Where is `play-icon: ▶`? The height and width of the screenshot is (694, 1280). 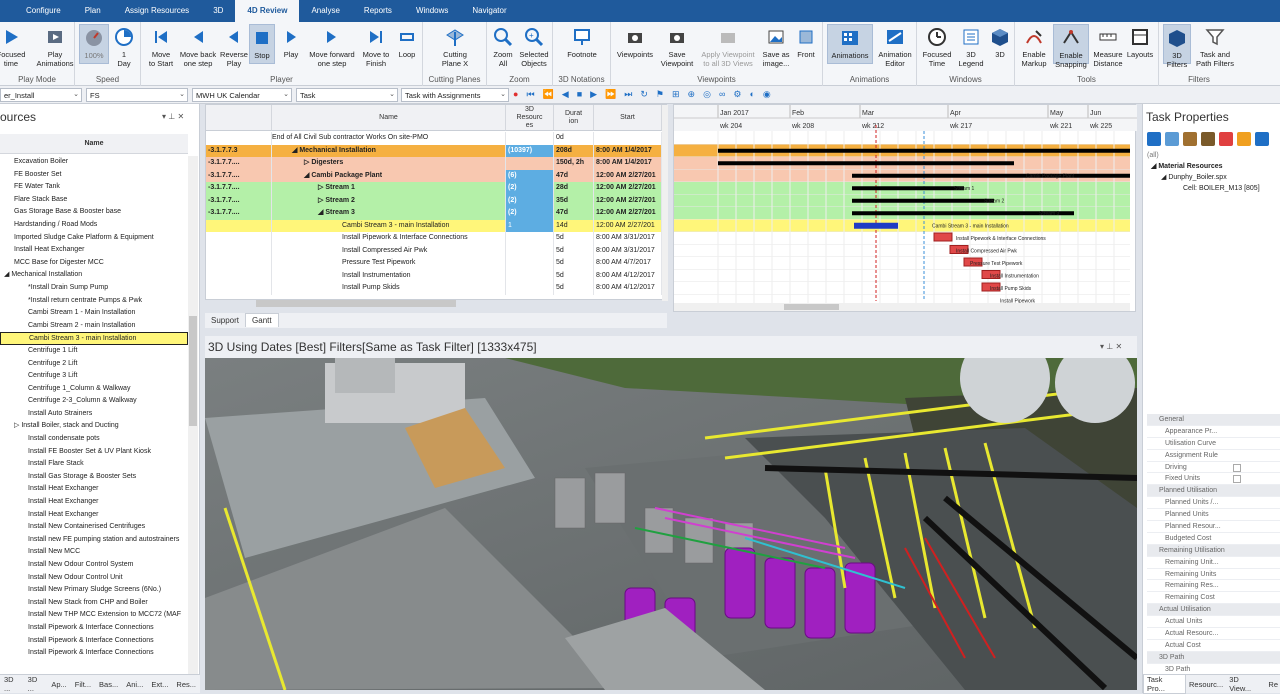
play-icon: ▶ is located at coordinates (593, 94).